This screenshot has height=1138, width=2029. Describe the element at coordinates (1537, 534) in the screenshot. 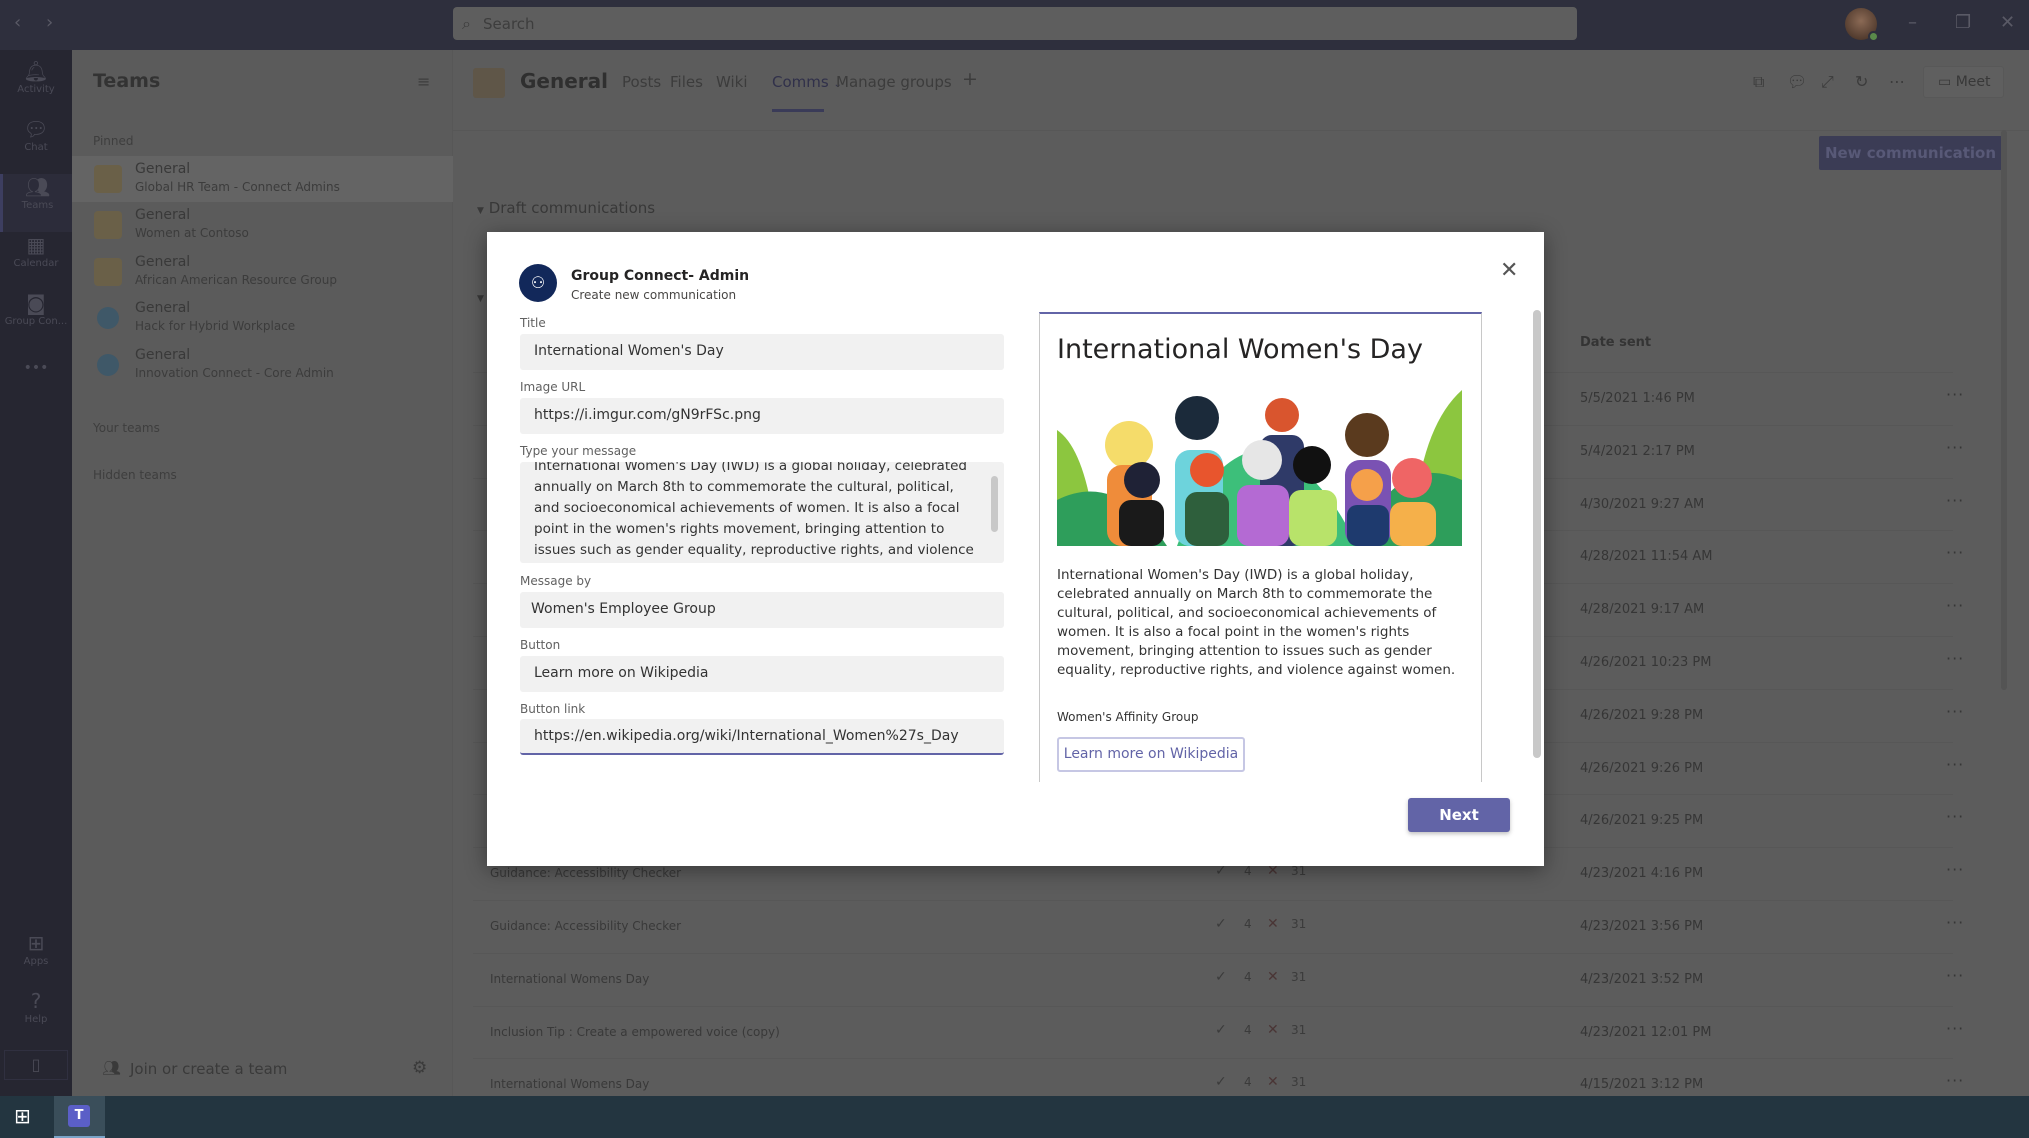

I see `dialog-scrollbar` at that location.